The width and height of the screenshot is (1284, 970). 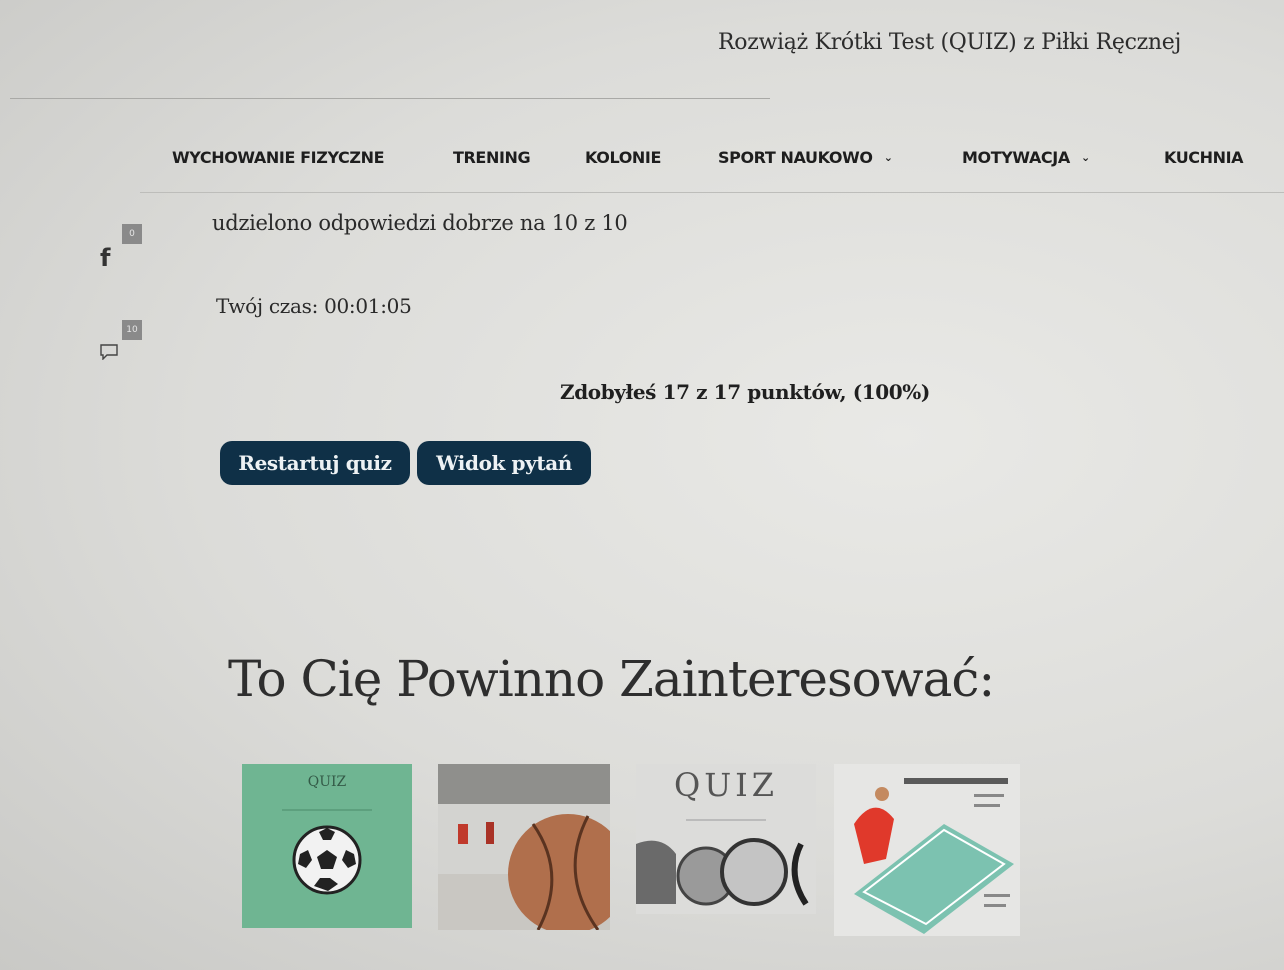 What do you see at coordinates (109, 352) in the screenshot?
I see `comment-icon` at bounding box center [109, 352].